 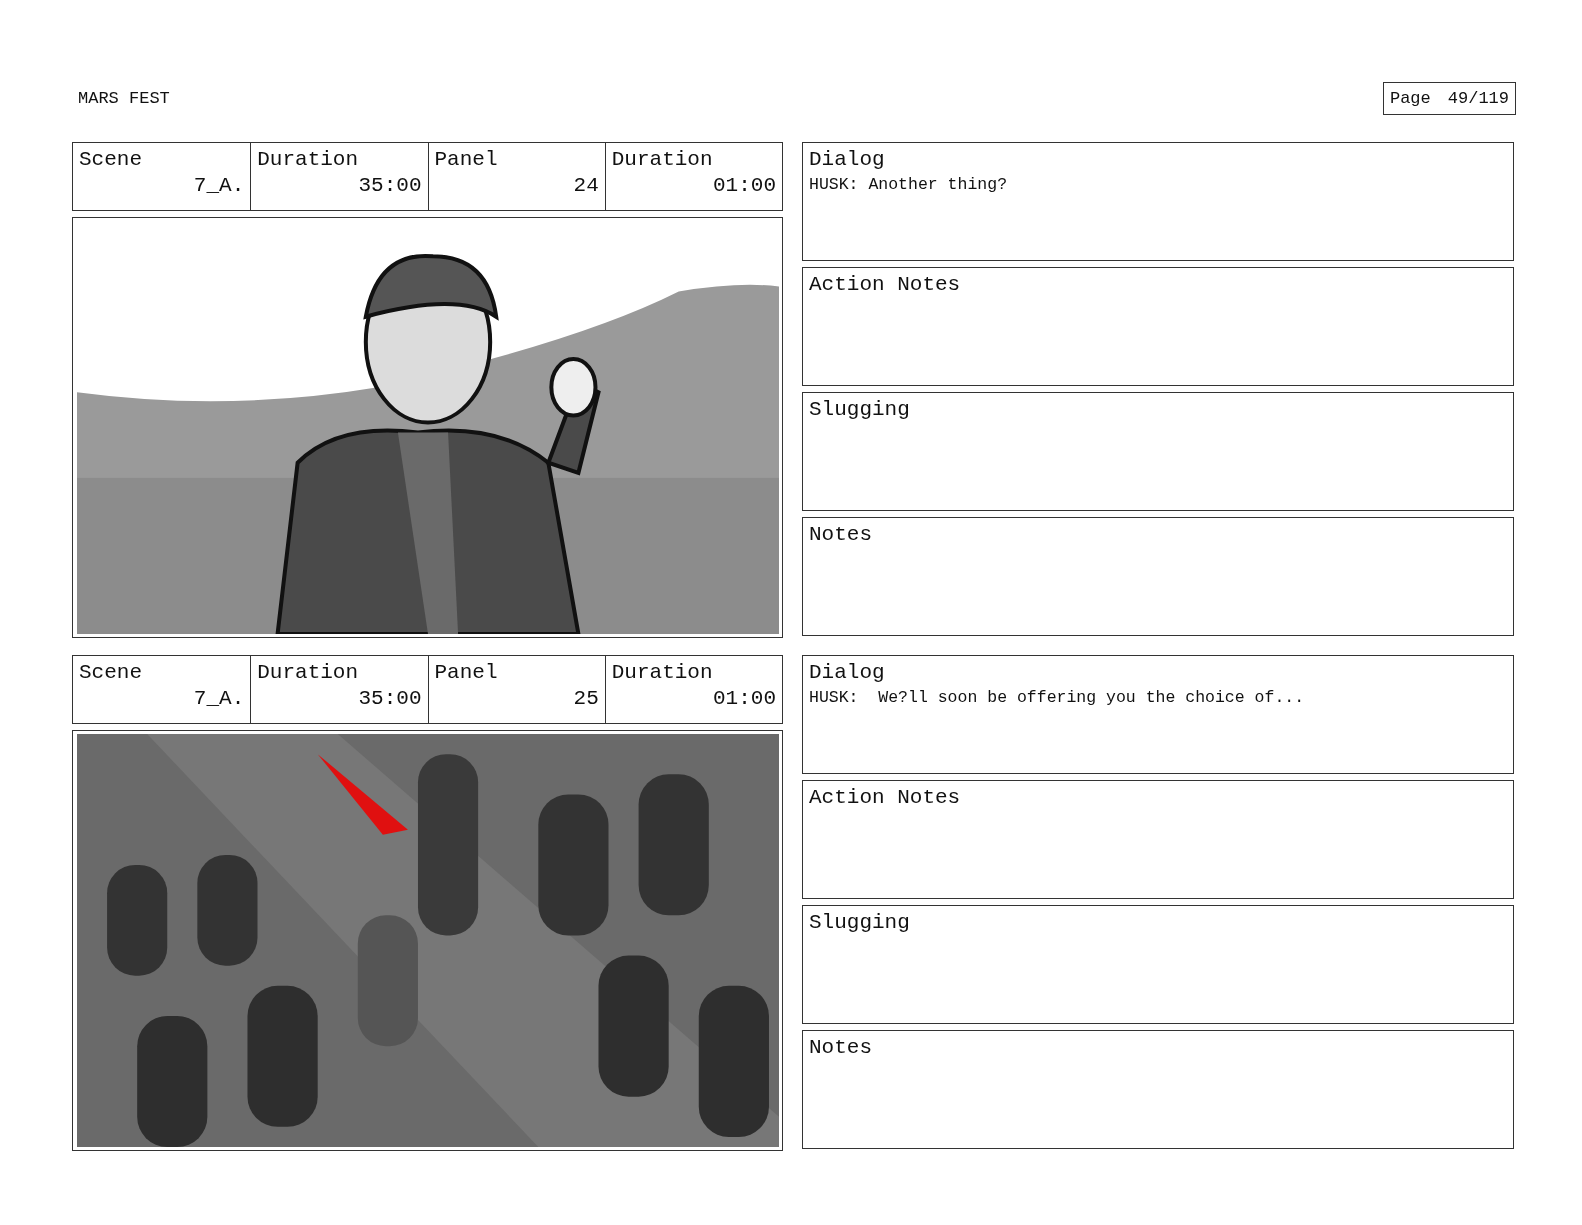 What do you see at coordinates (909, 184) in the screenshot?
I see `dialog-text: HUSK: Another thing?` at bounding box center [909, 184].